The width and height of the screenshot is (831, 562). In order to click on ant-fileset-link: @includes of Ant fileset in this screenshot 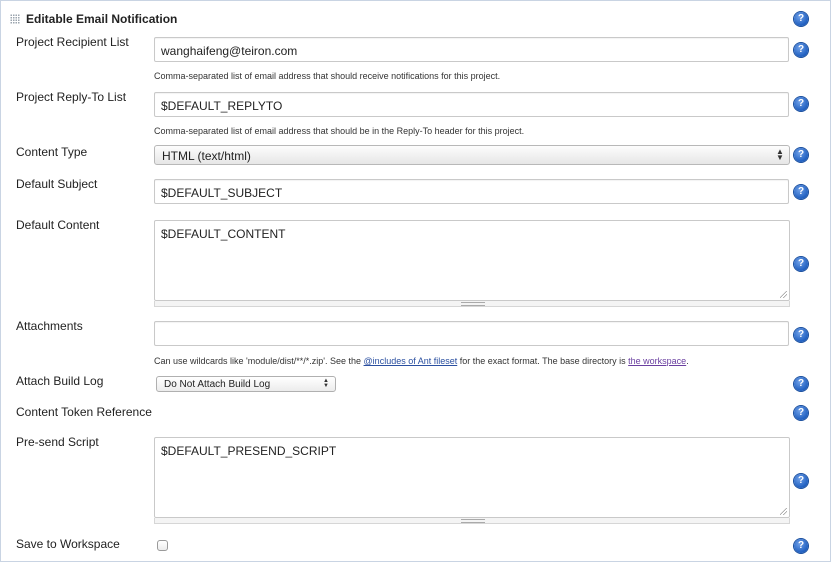, I will do `click(411, 361)`.